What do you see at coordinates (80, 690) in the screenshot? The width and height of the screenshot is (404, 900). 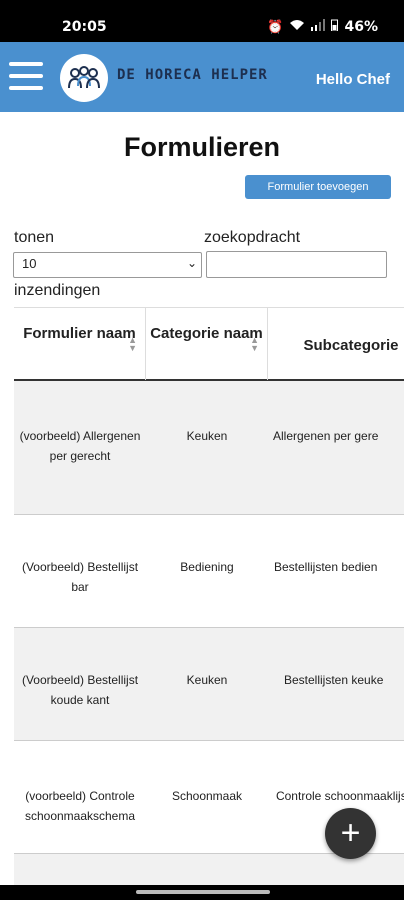 I see `cell-form-name: (Voorbeeld) Bestellijst koude kant` at bounding box center [80, 690].